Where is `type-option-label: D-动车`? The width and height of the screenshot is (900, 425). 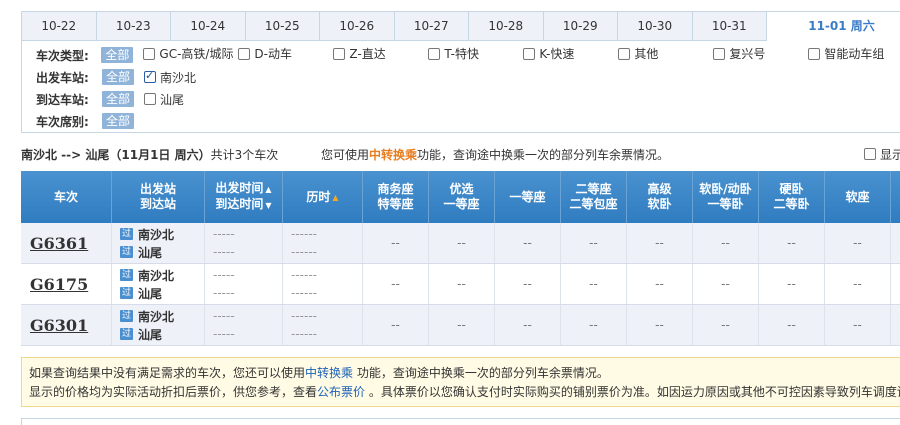 type-option-label: D-动车 is located at coordinates (273, 54).